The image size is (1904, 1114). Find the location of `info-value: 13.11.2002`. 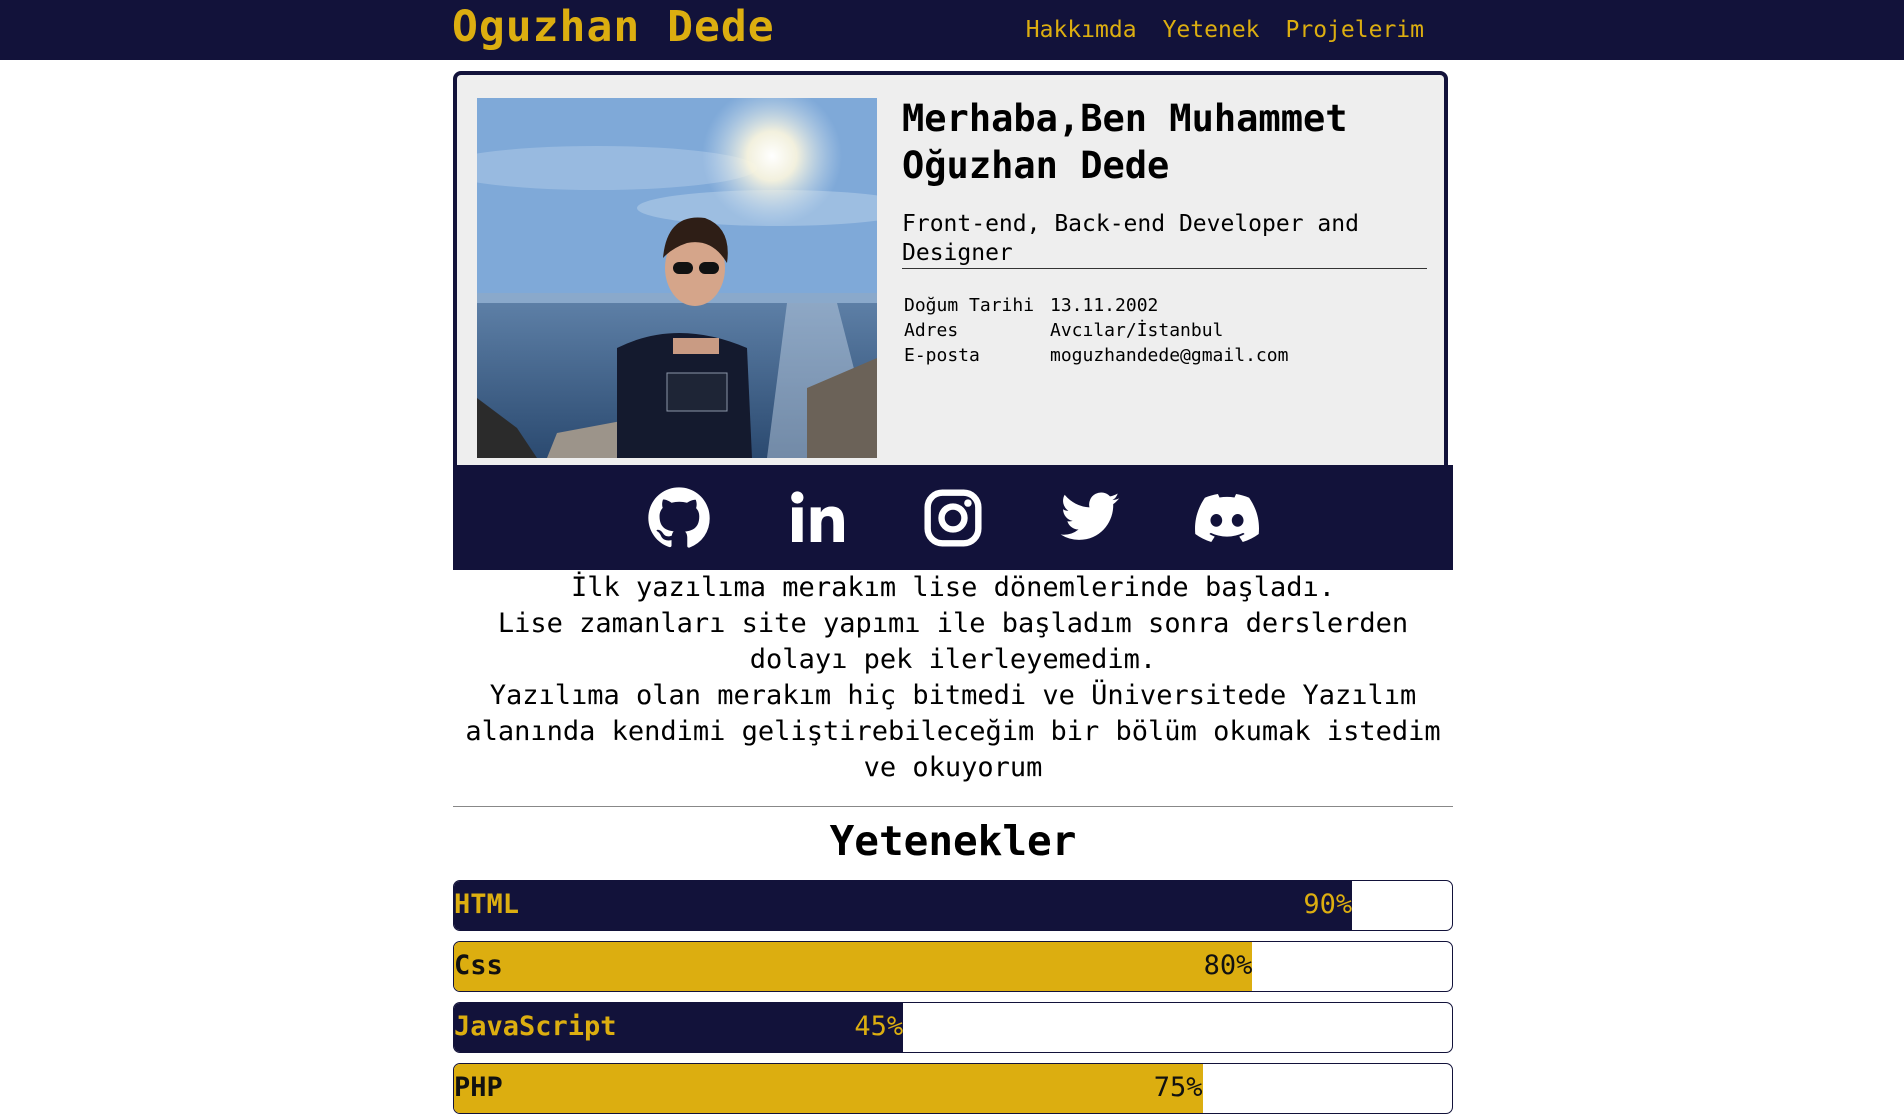

info-value: 13.11.2002 is located at coordinates (1104, 305).